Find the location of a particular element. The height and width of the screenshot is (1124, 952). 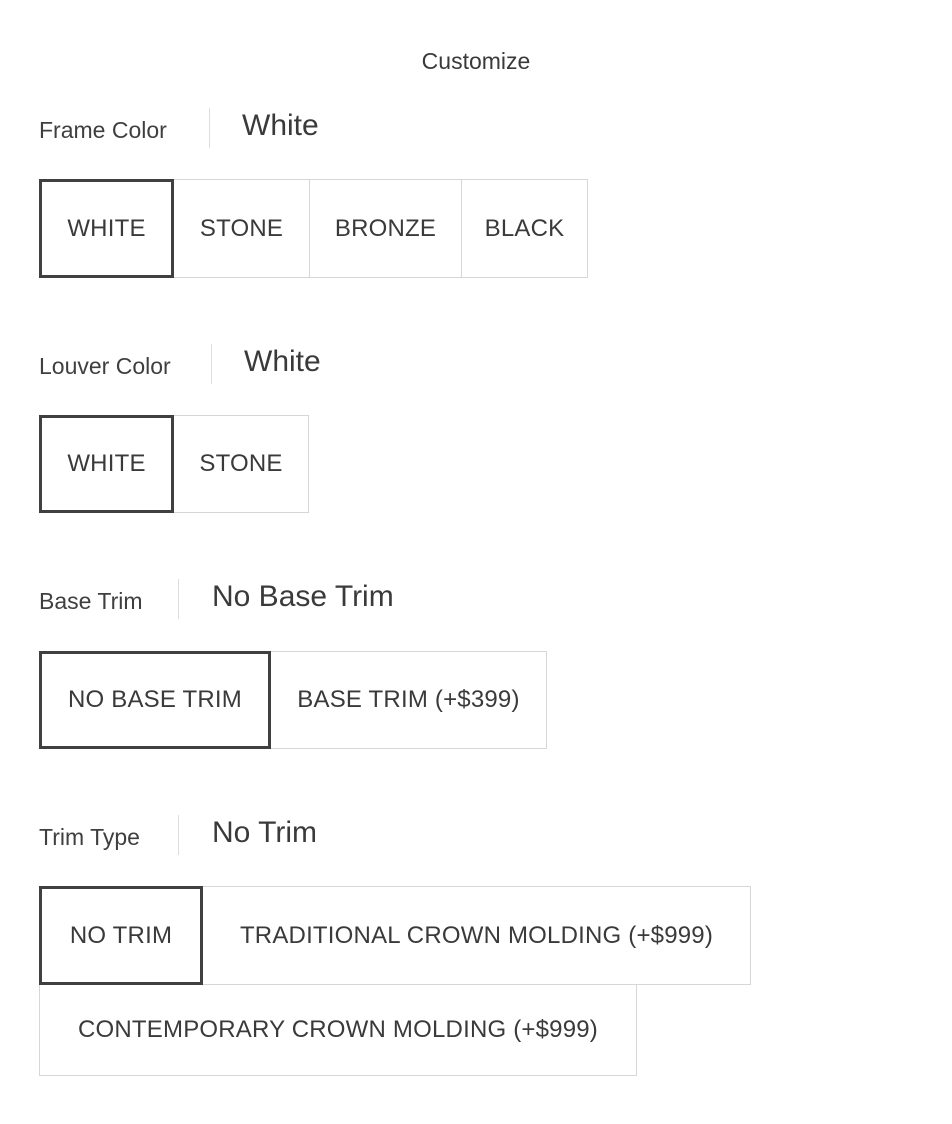

option-louver-white: WHITE is located at coordinates (106, 464).